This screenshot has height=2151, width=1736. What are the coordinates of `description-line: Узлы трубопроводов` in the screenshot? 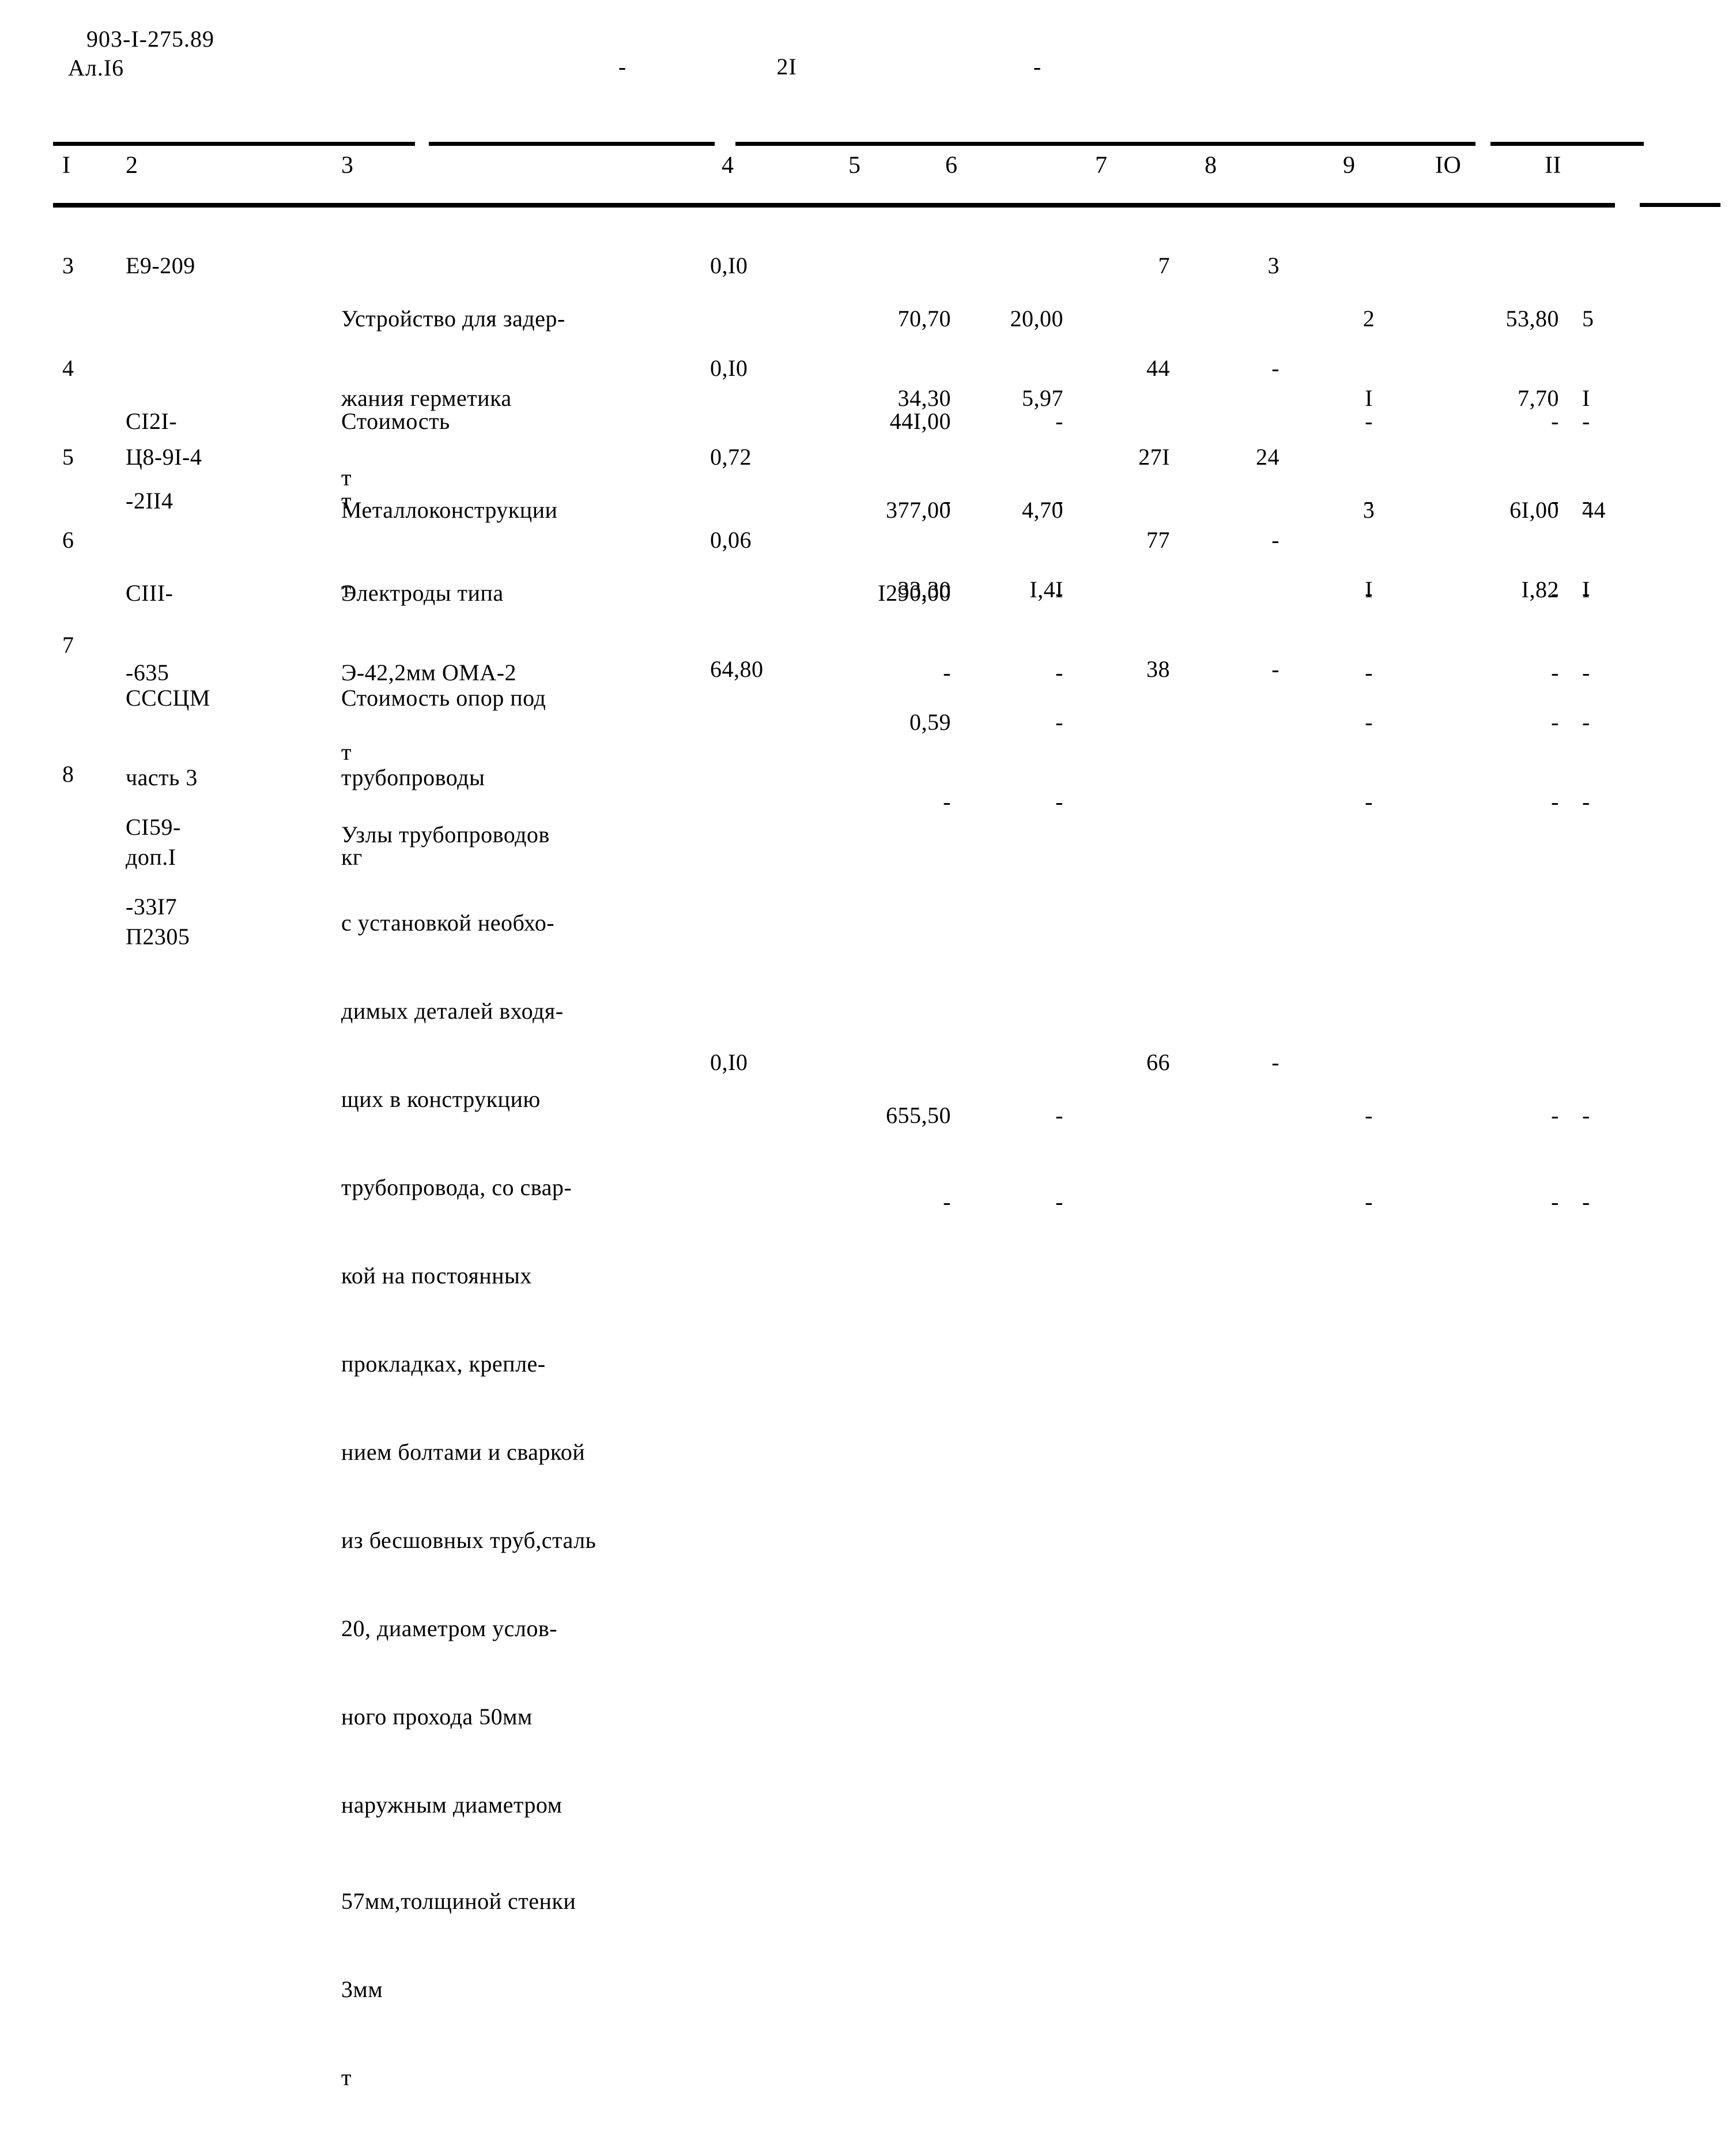 It's located at (446, 834).